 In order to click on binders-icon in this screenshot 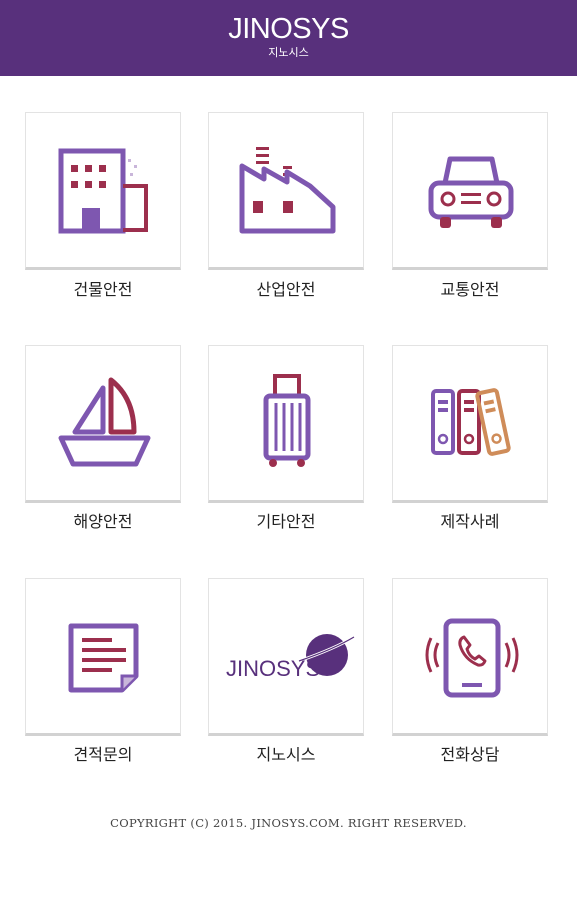, I will do `click(471, 422)`.